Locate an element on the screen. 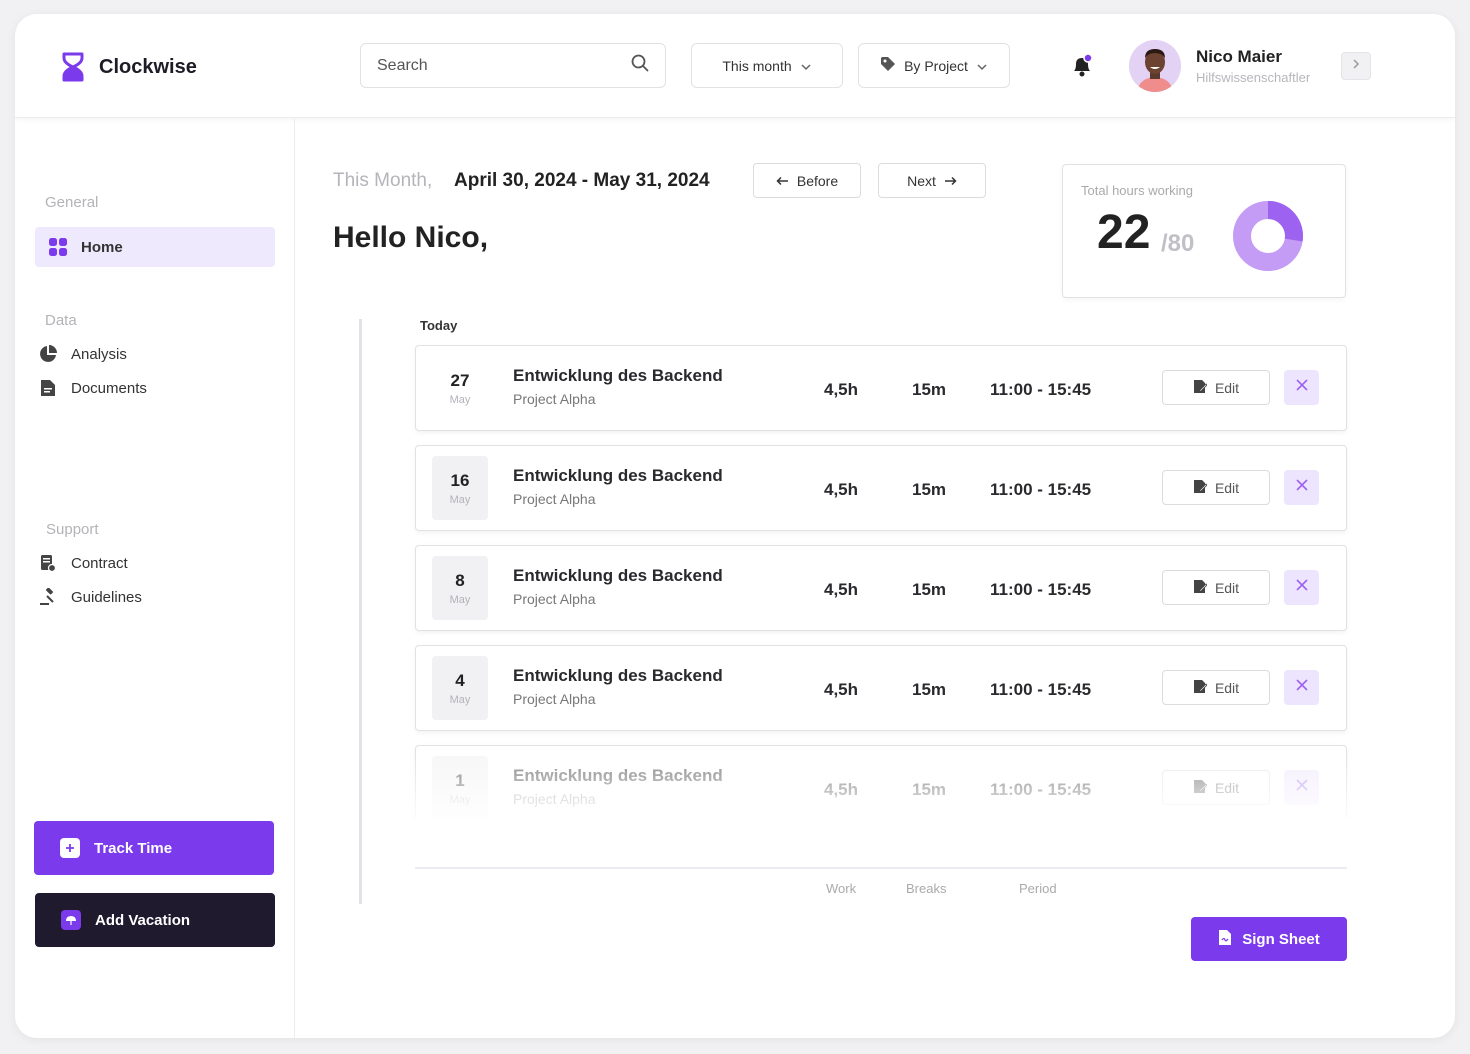 This screenshot has width=1470, height=1054. sidebar-item-label: Documents is located at coordinates (109, 388).